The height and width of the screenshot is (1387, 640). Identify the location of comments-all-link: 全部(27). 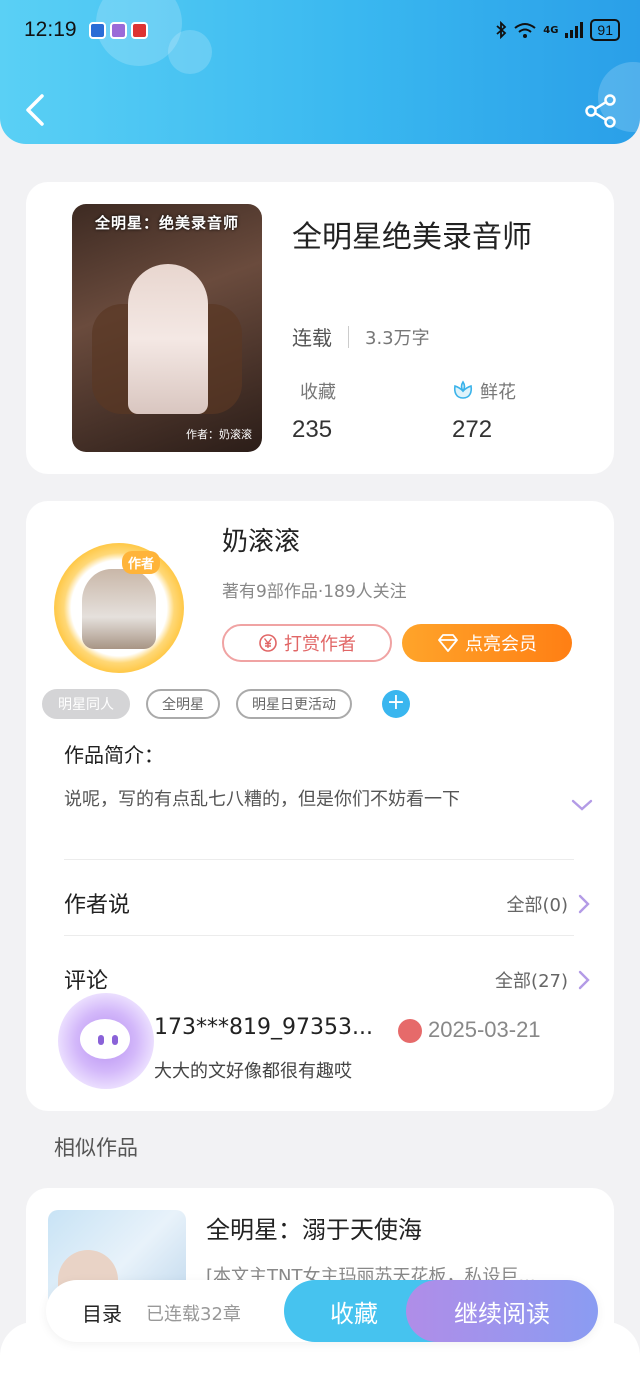
(542, 980).